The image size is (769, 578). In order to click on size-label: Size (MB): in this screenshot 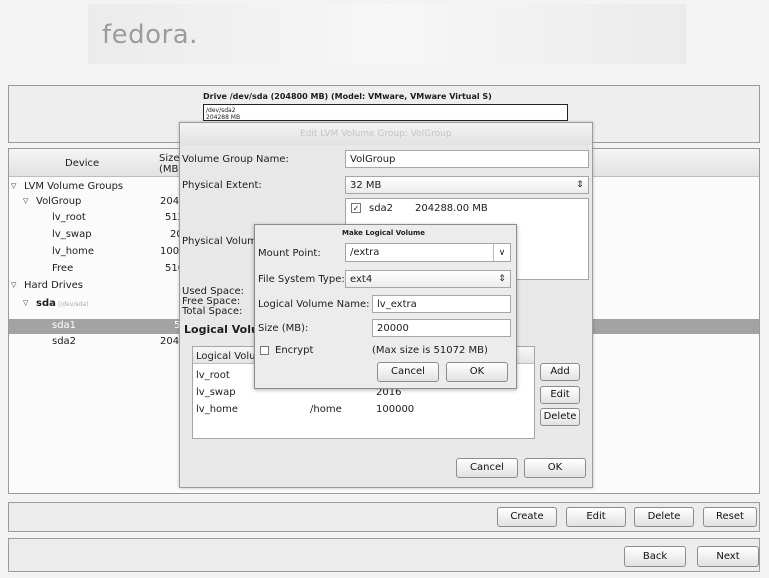, I will do `click(283, 328)`.